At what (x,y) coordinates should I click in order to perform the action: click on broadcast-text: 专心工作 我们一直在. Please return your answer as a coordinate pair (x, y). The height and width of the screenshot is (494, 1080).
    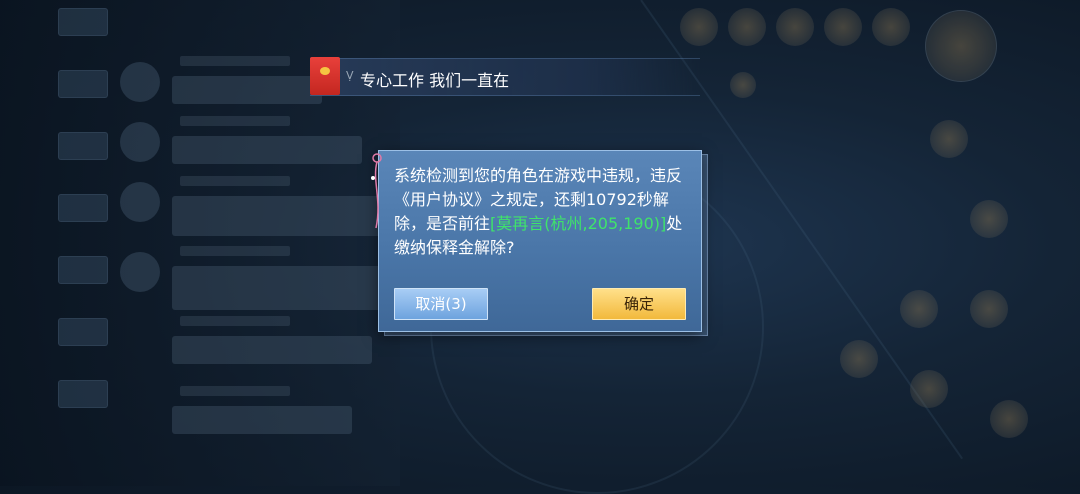
    Looking at the image, I should click on (435, 80).